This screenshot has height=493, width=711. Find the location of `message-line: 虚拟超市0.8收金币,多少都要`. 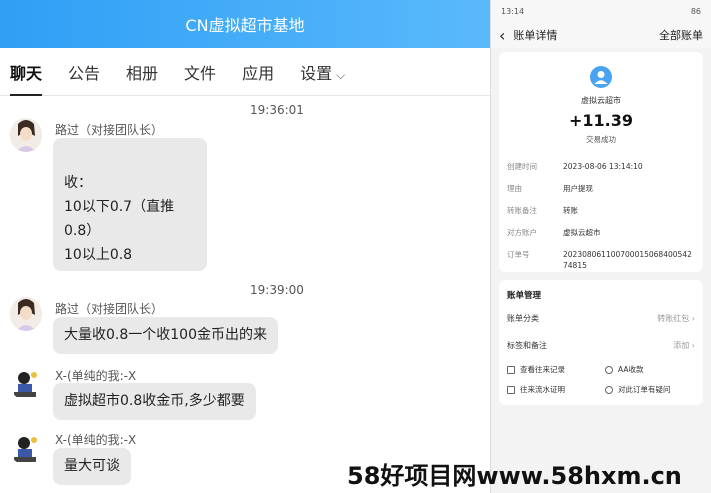

message-line: 虚拟超市0.8收金币,多少都要 is located at coordinates (154, 401).